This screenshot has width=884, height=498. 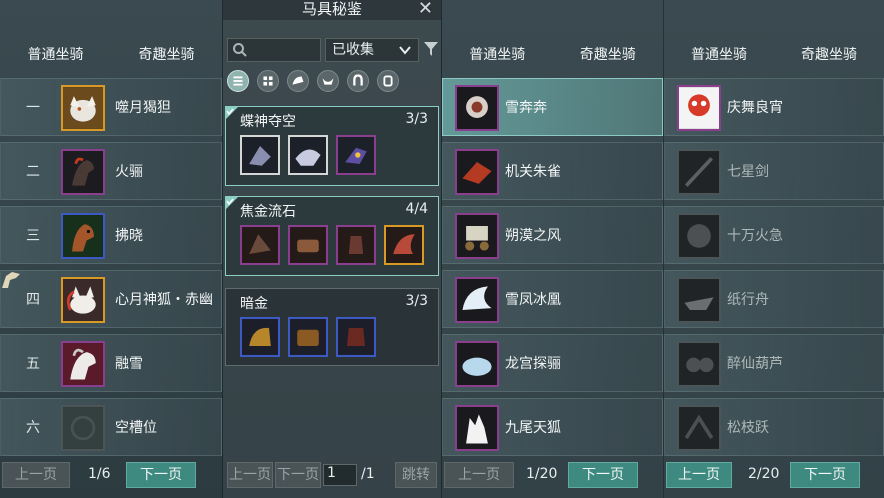 I want to click on page-total: /1, so click(x=368, y=474).